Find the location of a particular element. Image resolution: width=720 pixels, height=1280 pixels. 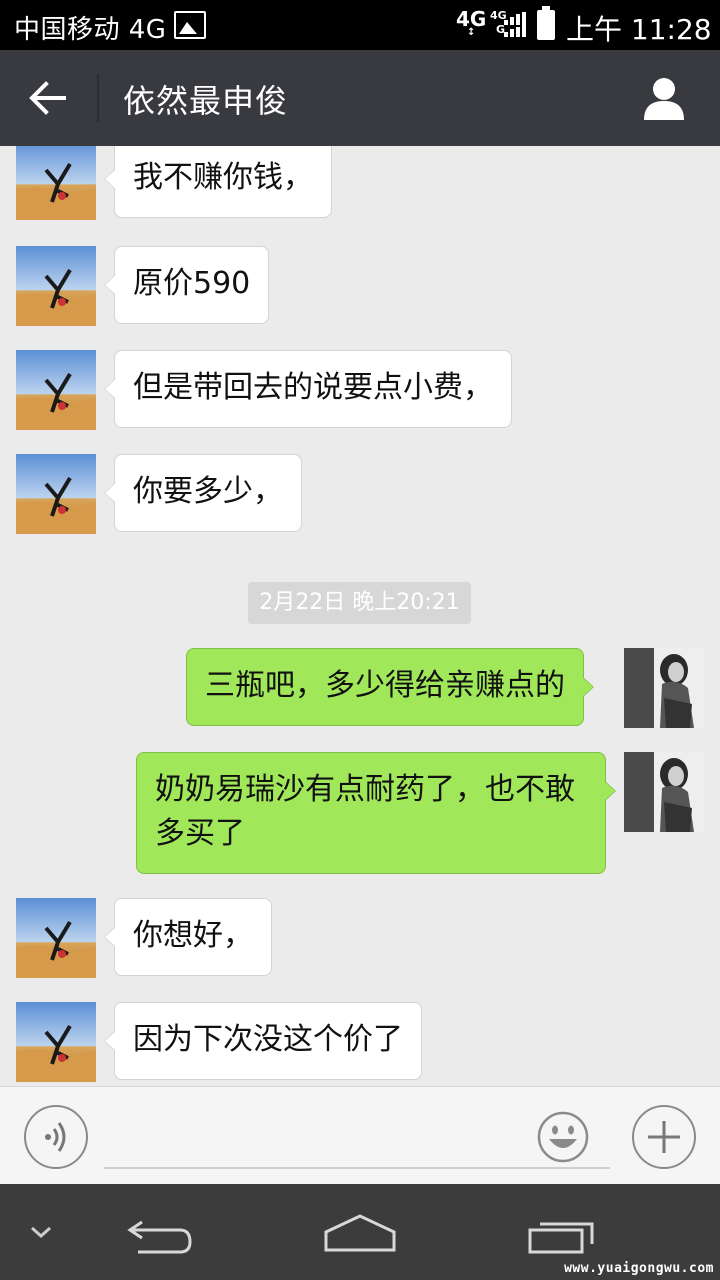

person-icon is located at coordinates (664, 98).